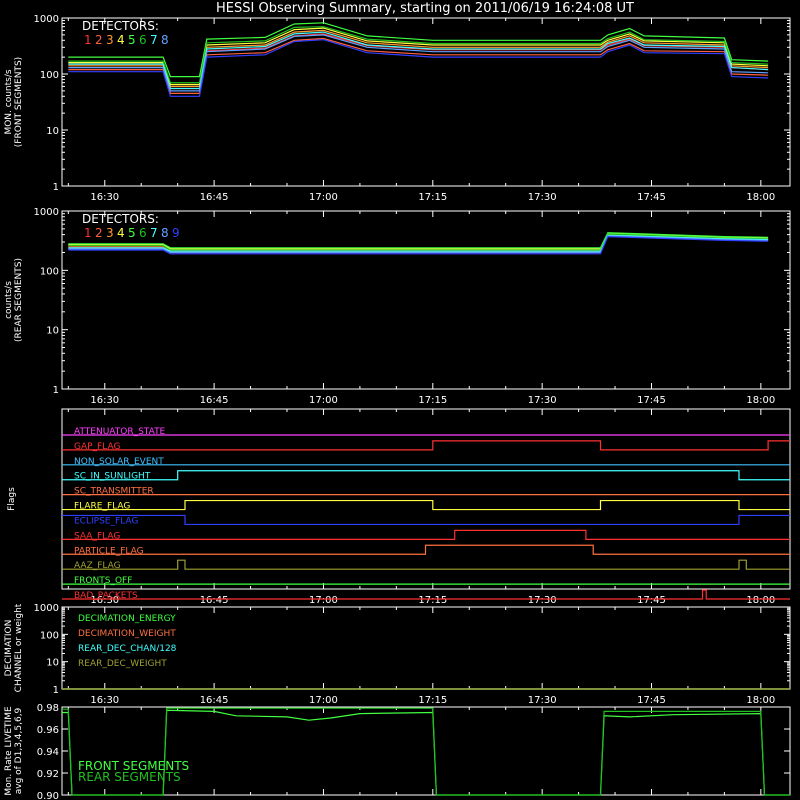 This screenshot has height=800, width=800. Describe the element at coordinates (12, 499) in the screenshot. I see `y-axis-label: Flags` at that location.